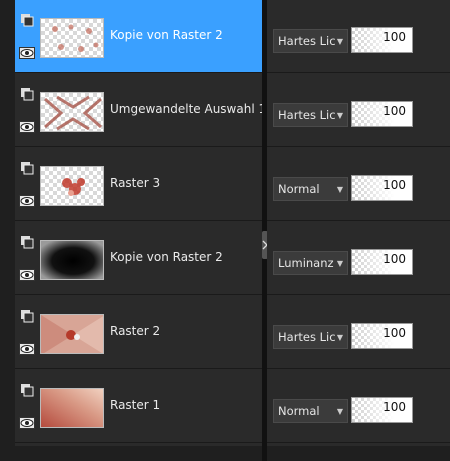 This screenshot has width=450, height=461. I want to click on layer-name: Raster 2, so click(135, 331).